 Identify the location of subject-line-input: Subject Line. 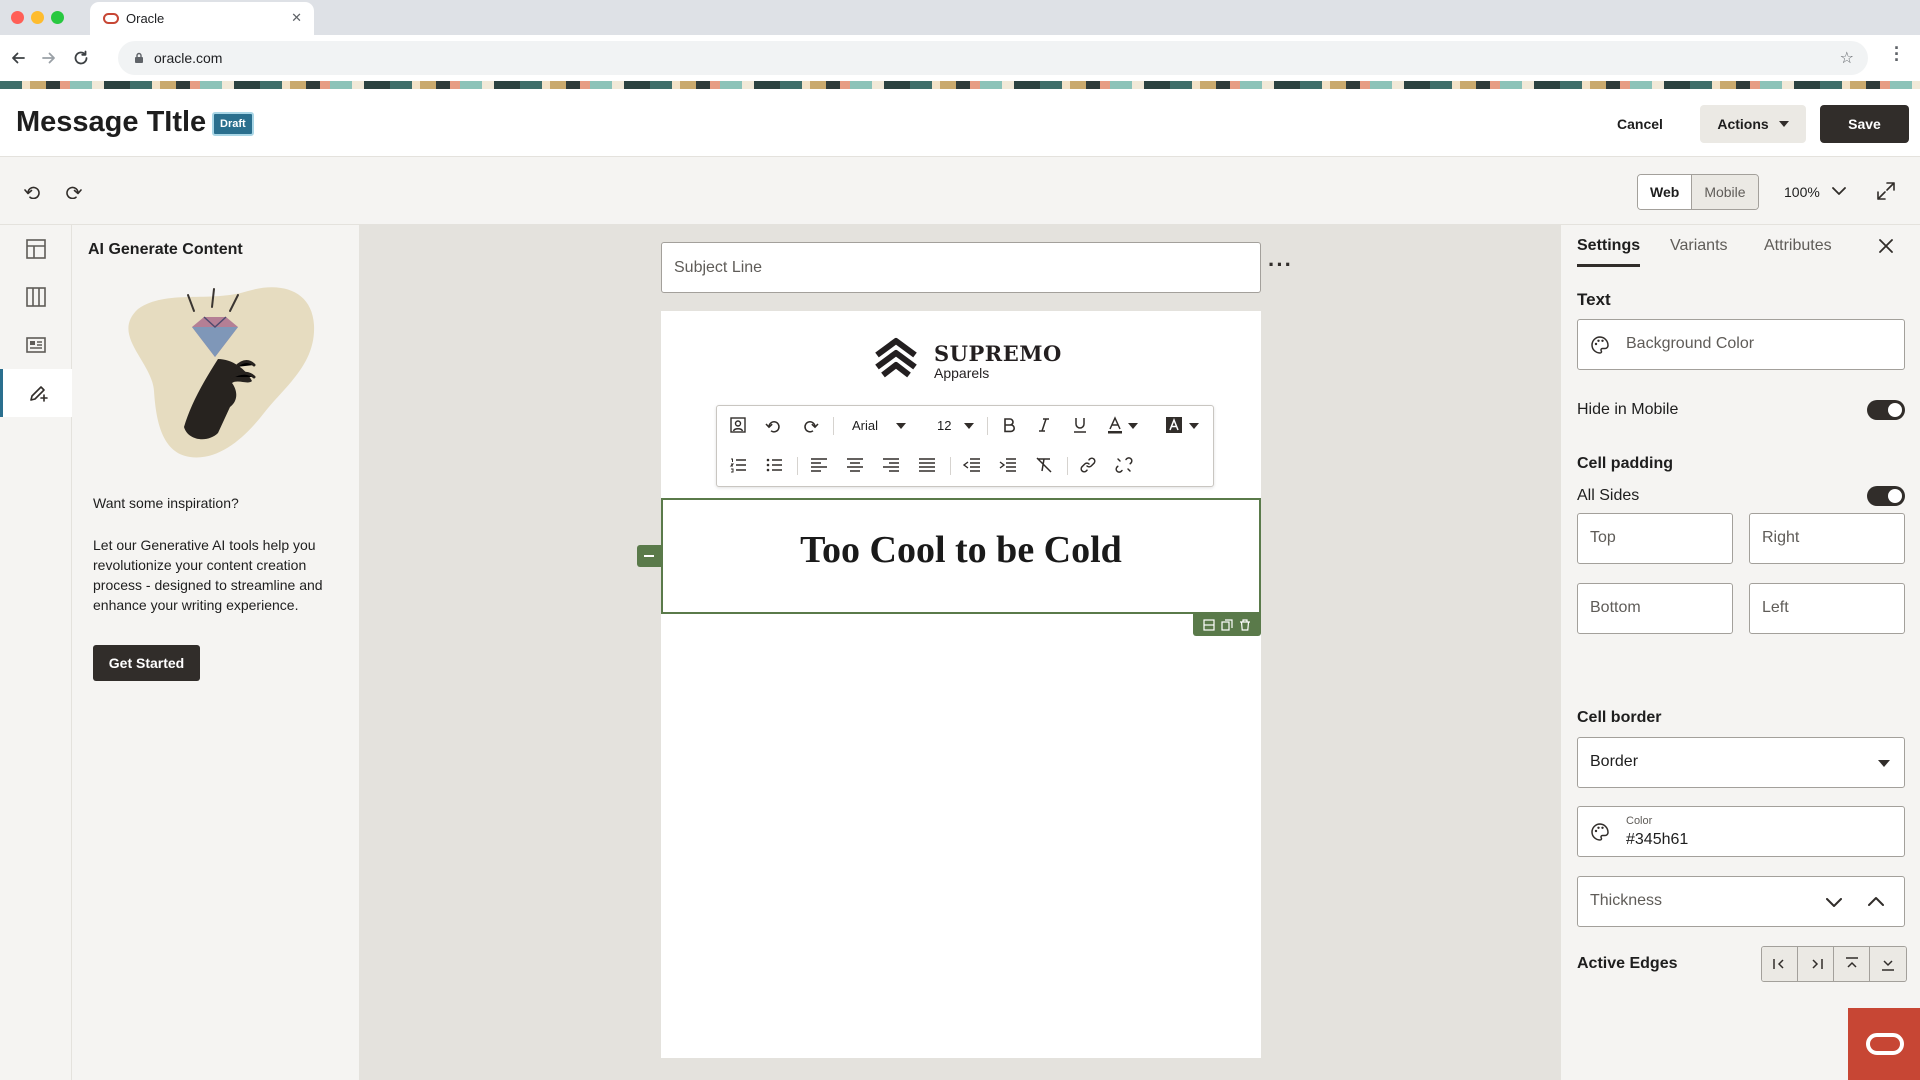
(961, 267).